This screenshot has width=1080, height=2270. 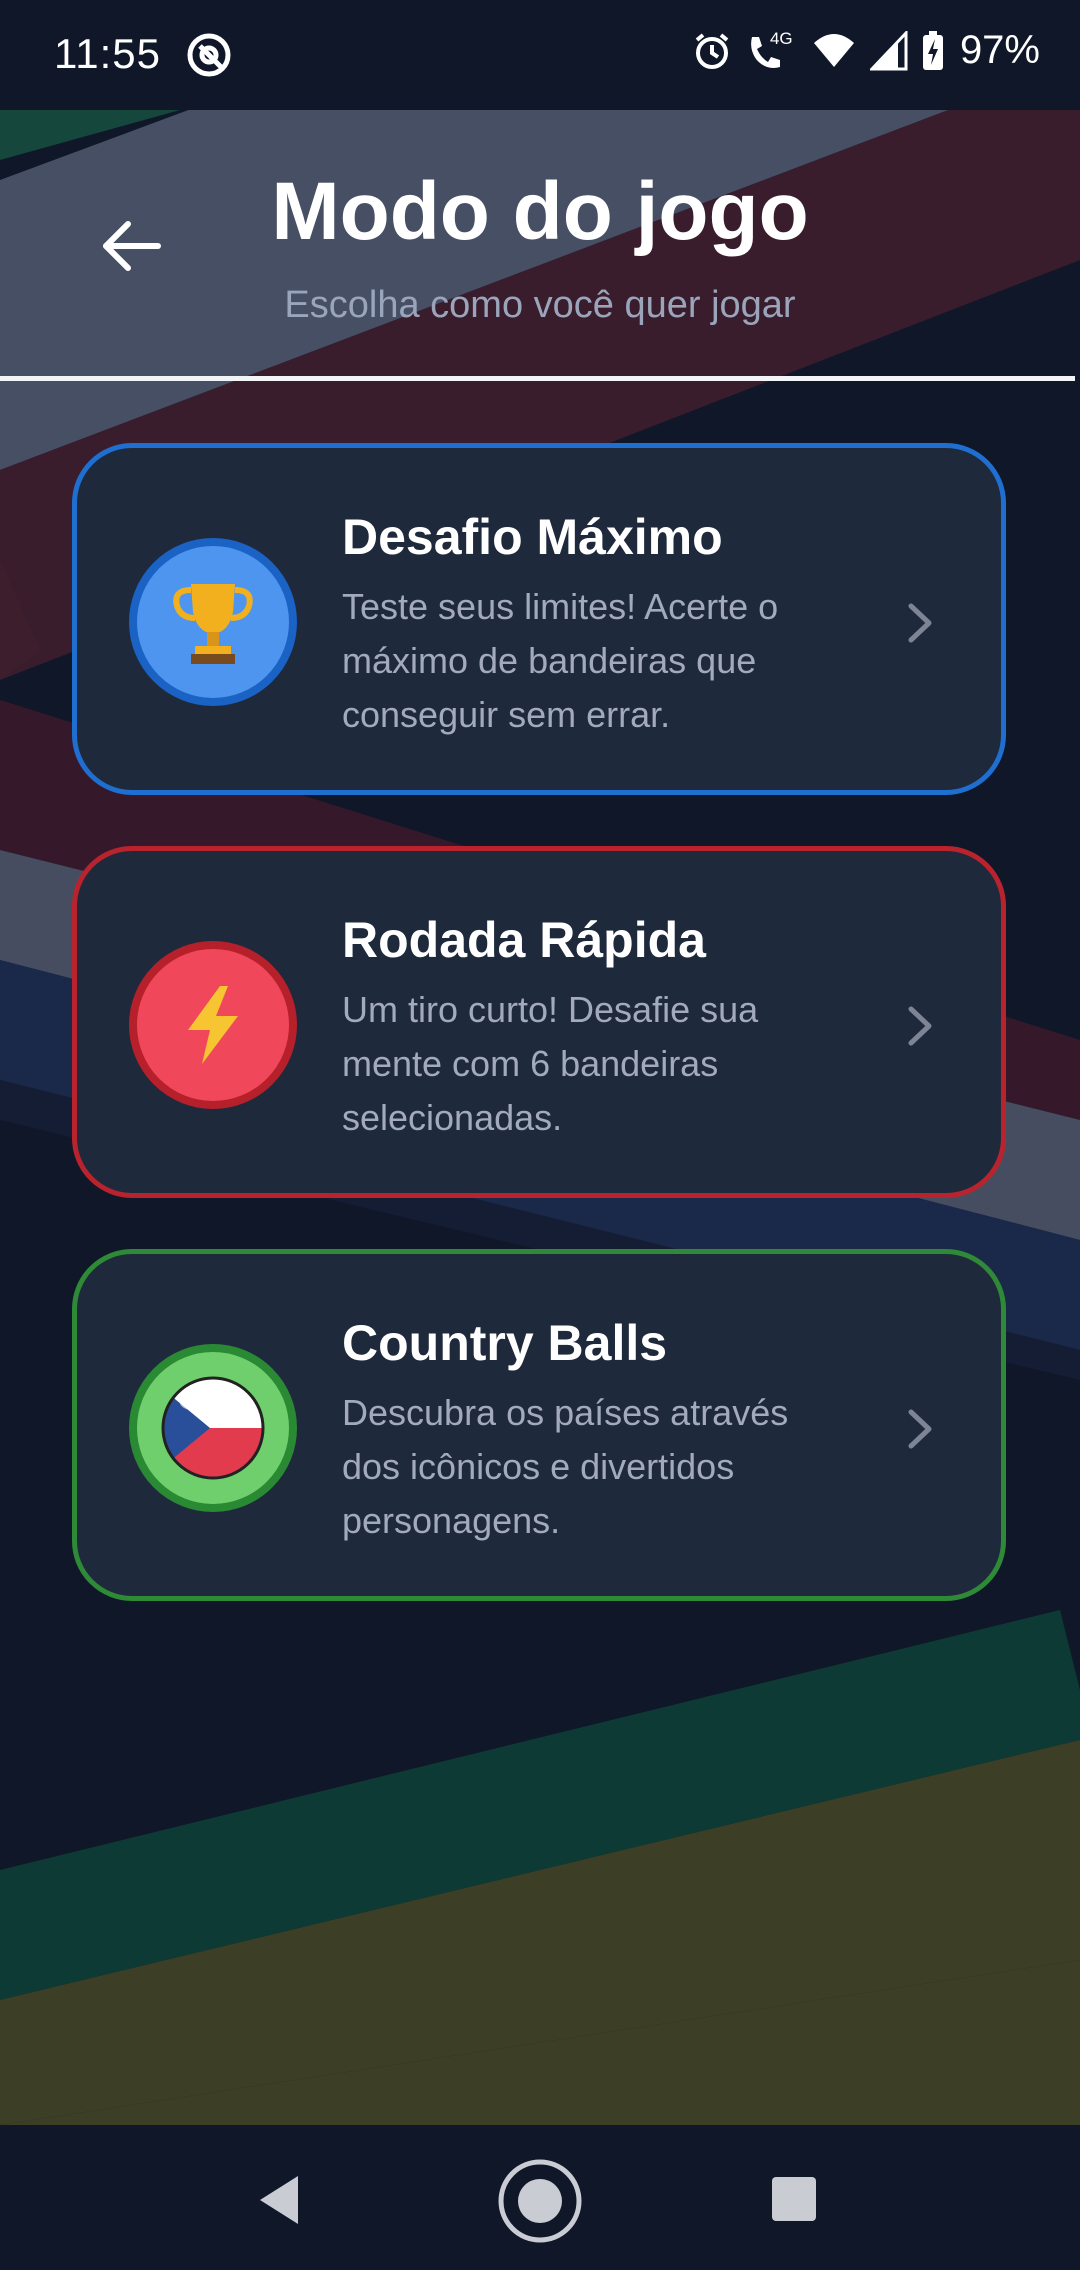 What do you see at coordinates (932, 50) in the screenshot?
I see `battery-charging-icon` at bounding box center [932, 50].